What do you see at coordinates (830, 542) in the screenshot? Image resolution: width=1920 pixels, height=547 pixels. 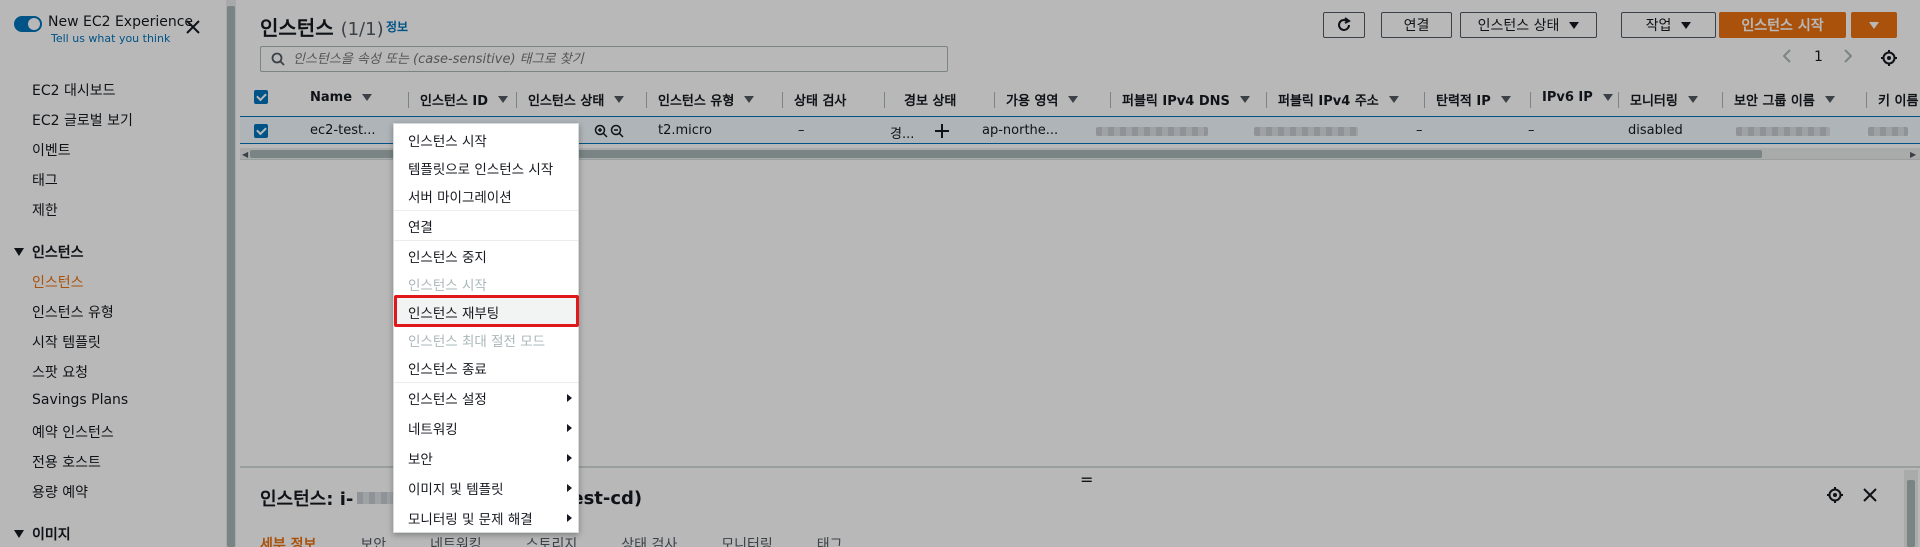 I see `tab-tags: 태그` at bounding box center [830, 542].